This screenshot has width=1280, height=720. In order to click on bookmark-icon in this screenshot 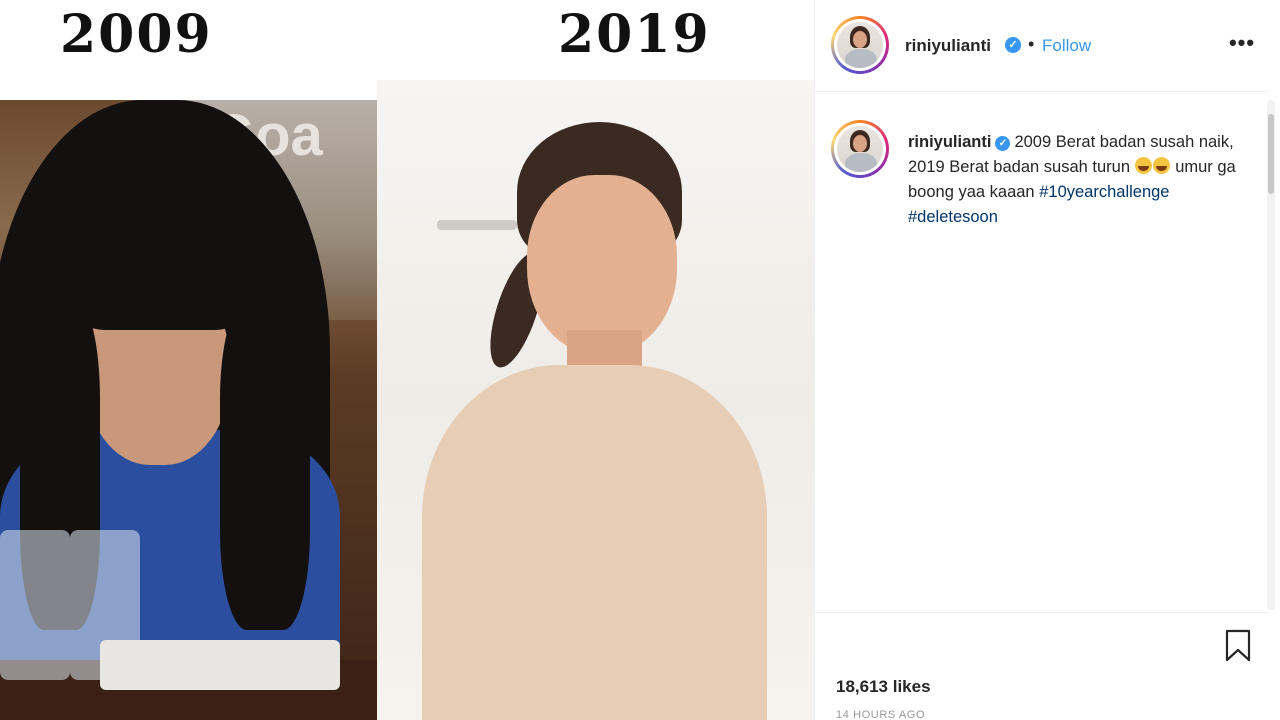, I will do `click(1238, 646)`.